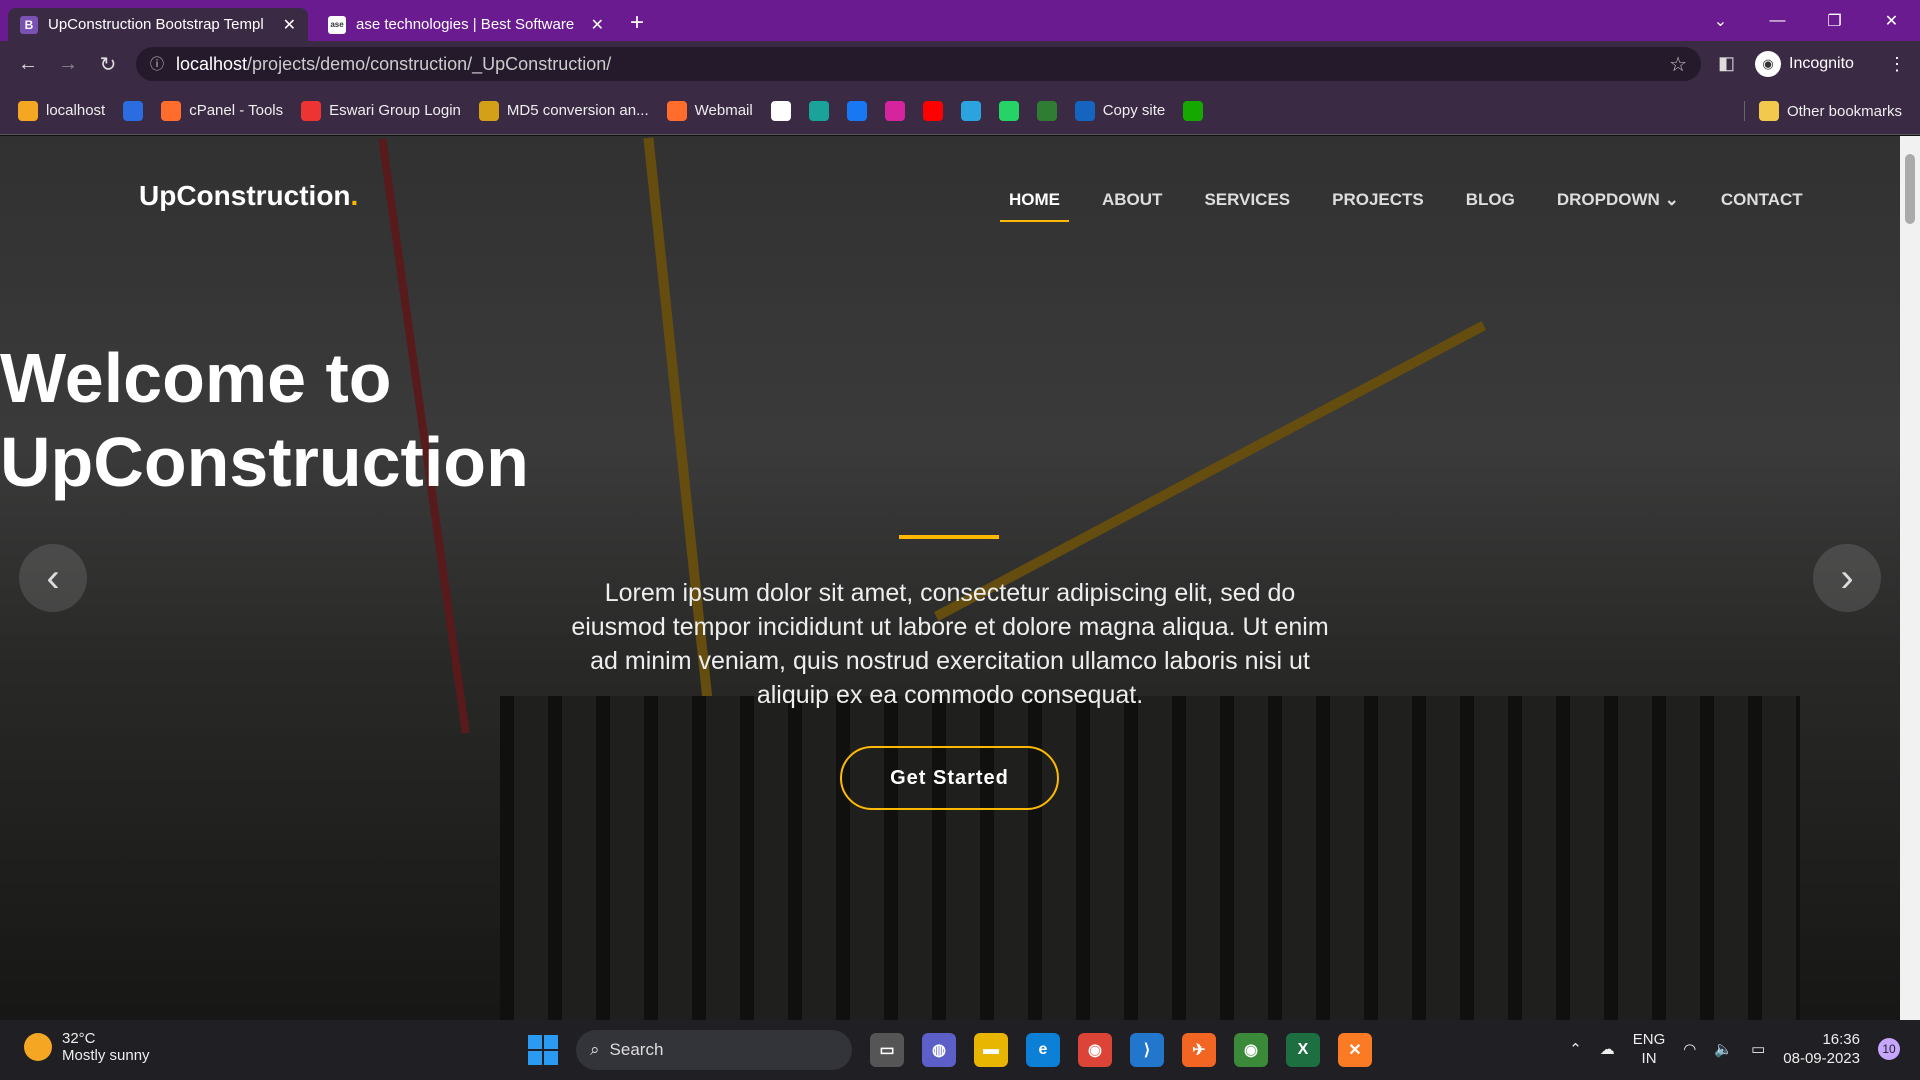 This screenshot has width=1920, height=1080. Describe the element at coordinates (949, 778) in the screenshot. I see `get-started-button: Get Started` at that location.